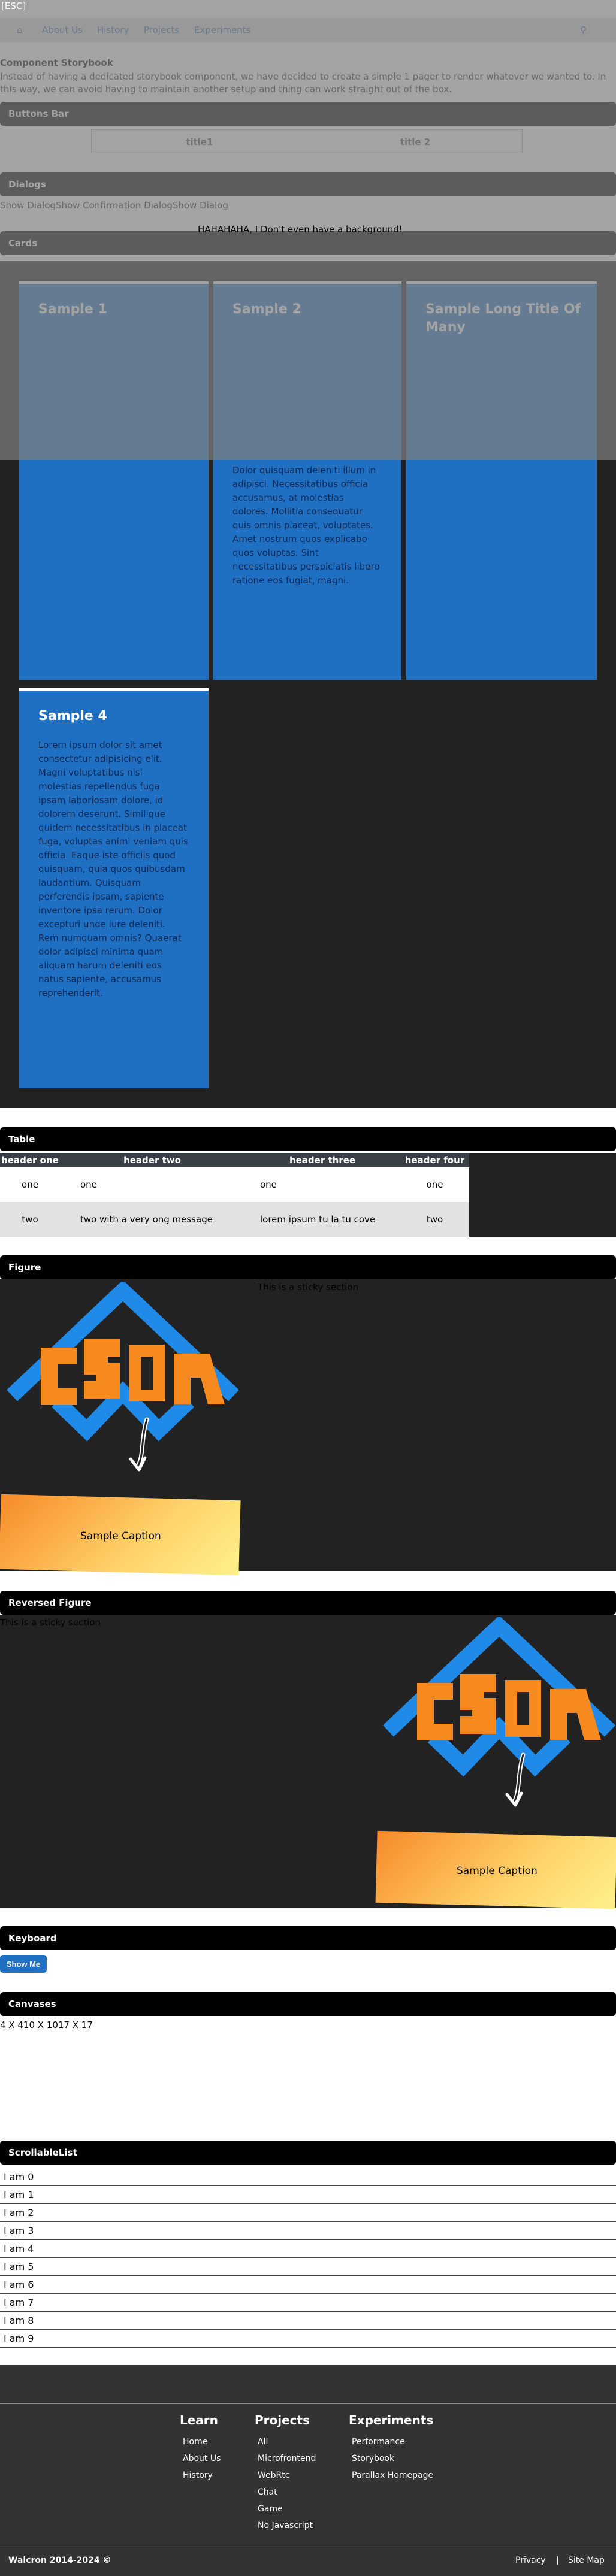 This screenshot has height=2576, width=616. What do you see at coordinates (586, 2560) in the screenshot?
I see `footer-link-site-map: Site Map` at bounding box center [586, 2560].